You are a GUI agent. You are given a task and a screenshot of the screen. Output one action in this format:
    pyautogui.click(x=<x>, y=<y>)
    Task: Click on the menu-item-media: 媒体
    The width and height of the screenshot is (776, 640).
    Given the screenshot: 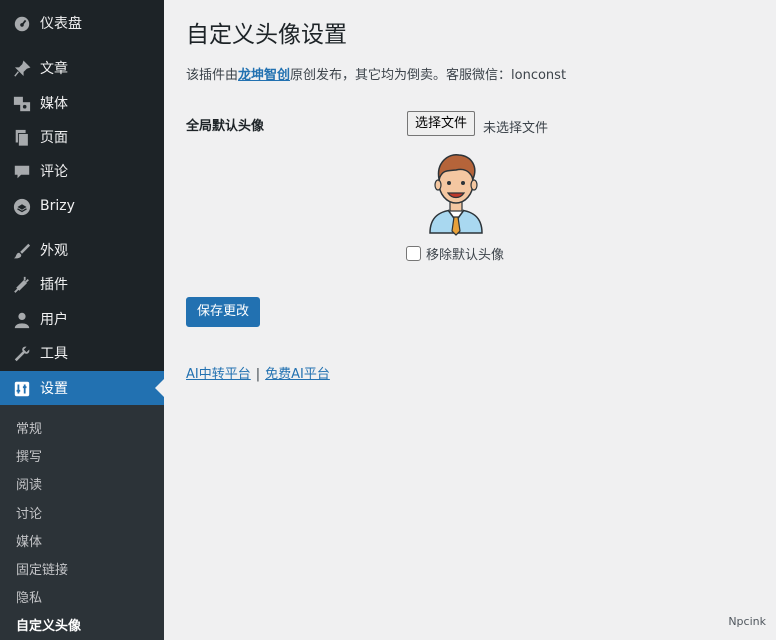 What is the action you would take?
    pyautogui.click(x=82, y=103)
    